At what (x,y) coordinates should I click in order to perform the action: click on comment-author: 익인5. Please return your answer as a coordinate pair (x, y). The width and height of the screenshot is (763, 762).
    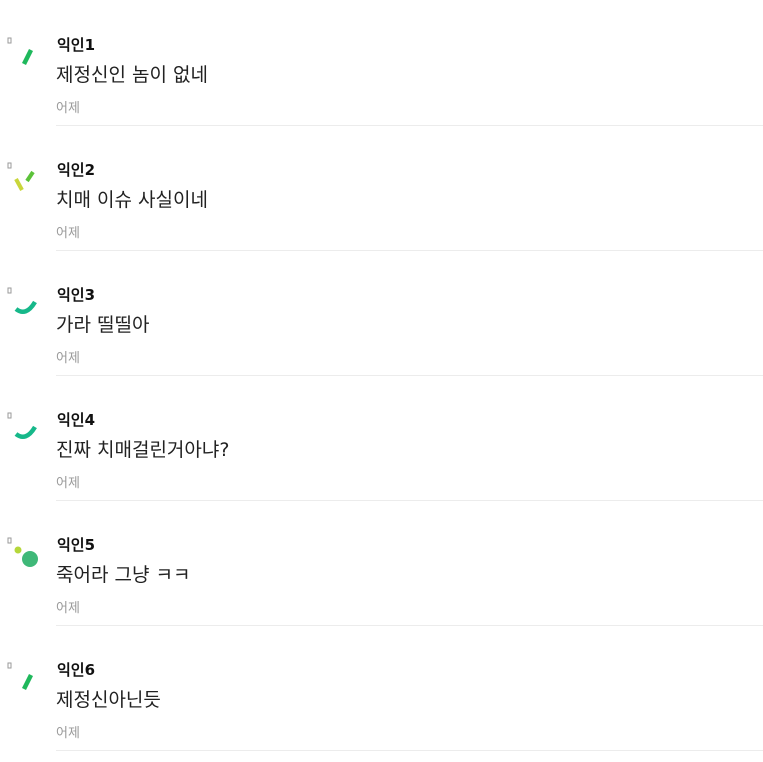
    Looking at the image, I should click on (76, 545).